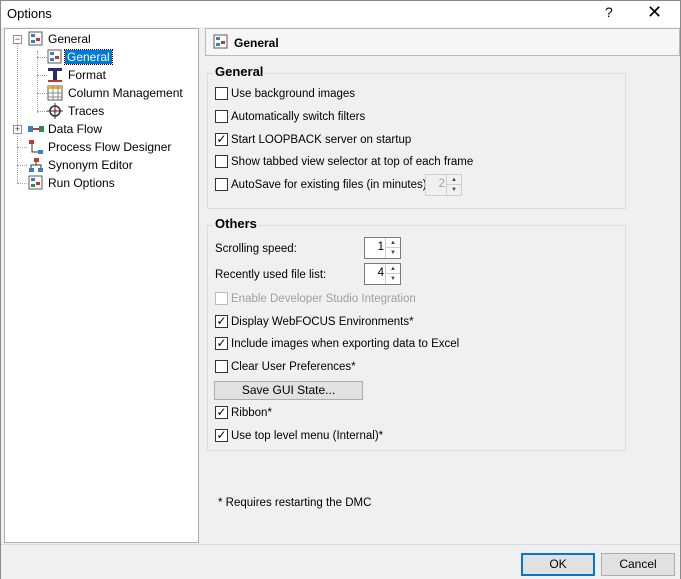 The height and width of the screenshot is (579, 681). Describe the element at coordinates (295, 503) in the screenshot. I see `restart-note: * Requires restarting the DMC` at that location.